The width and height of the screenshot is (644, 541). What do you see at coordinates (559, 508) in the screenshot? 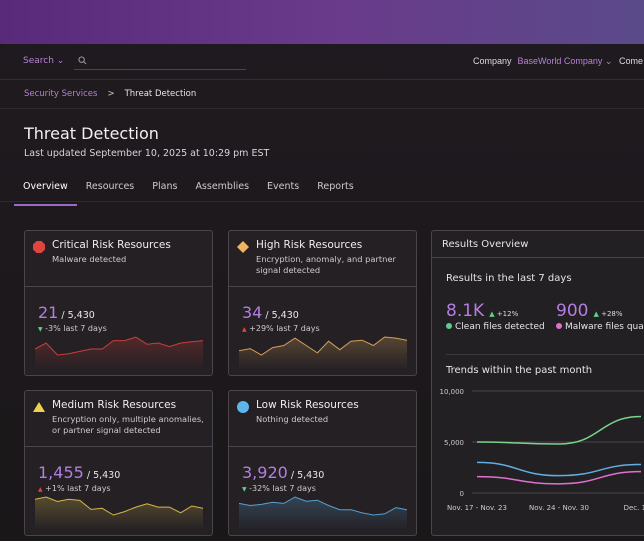
I see `x-tick-label: Nov. 24 - Nov. 30` at bounding box center [559, 508].